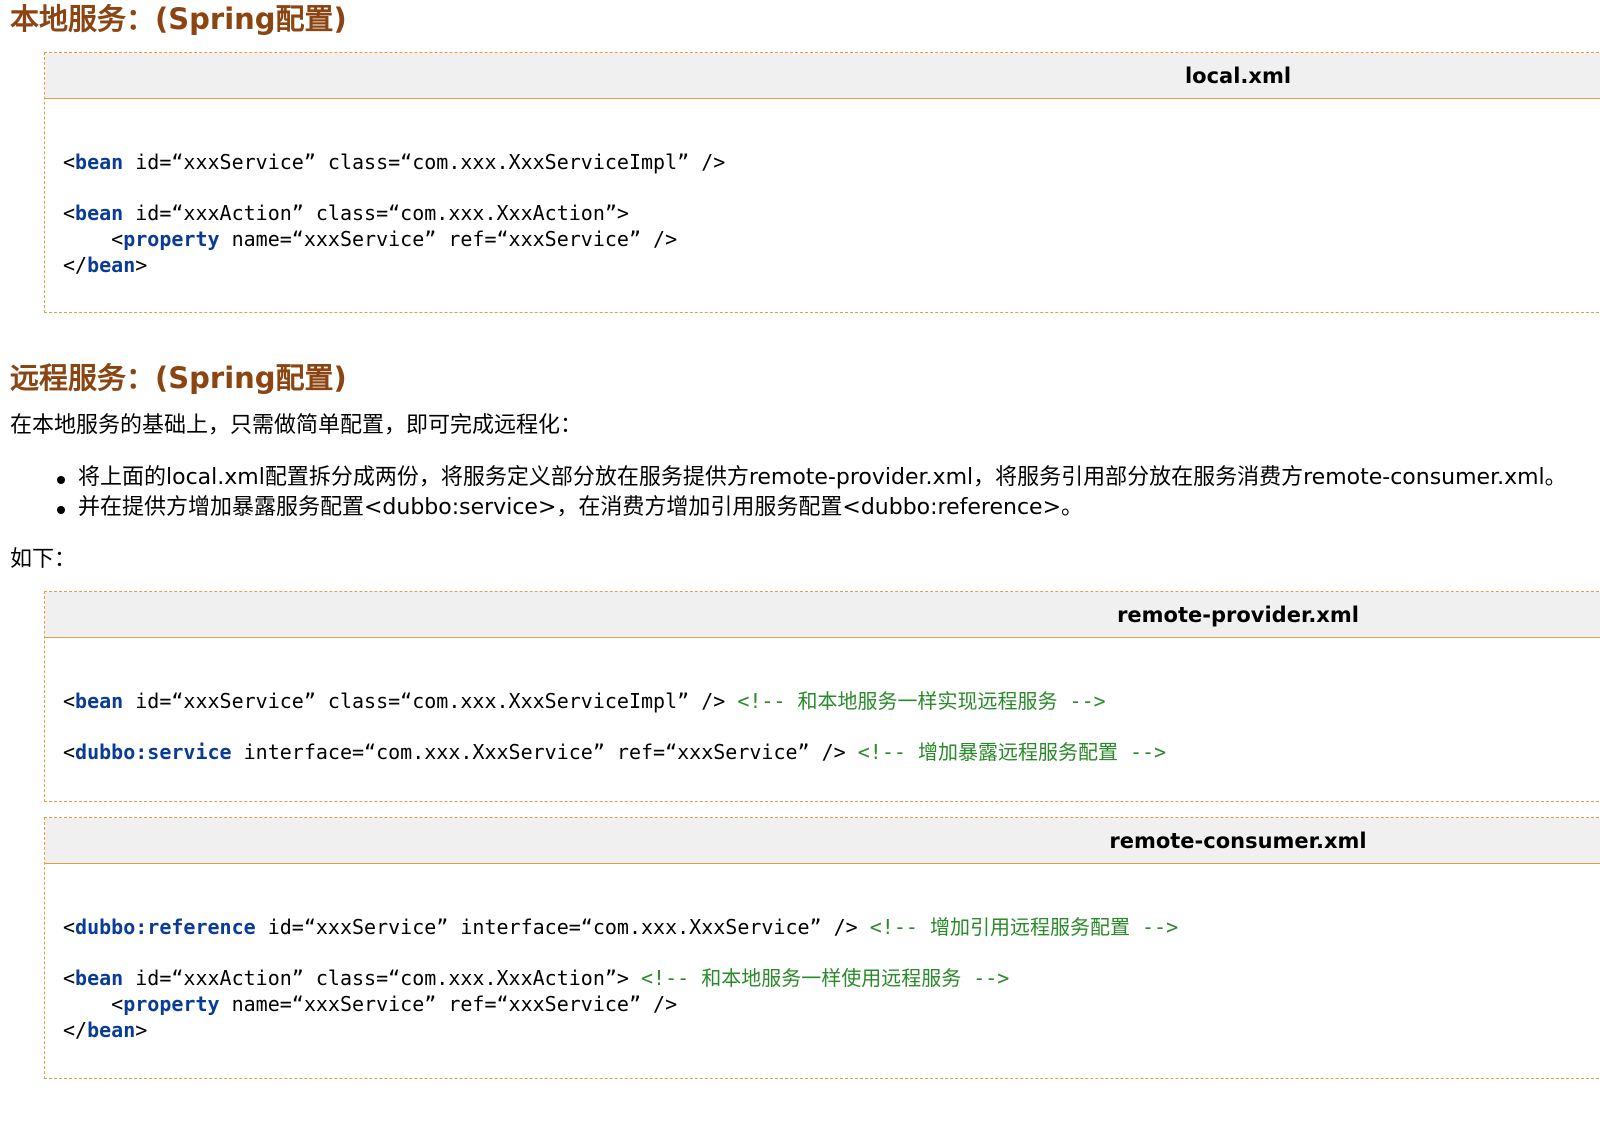 The width and height of the screenshot is (1600, 1127). Describe the element at coordinates (822, 841) in the screenshot. I see `code-block-title-bar: remote-consumer.xml` at that location.